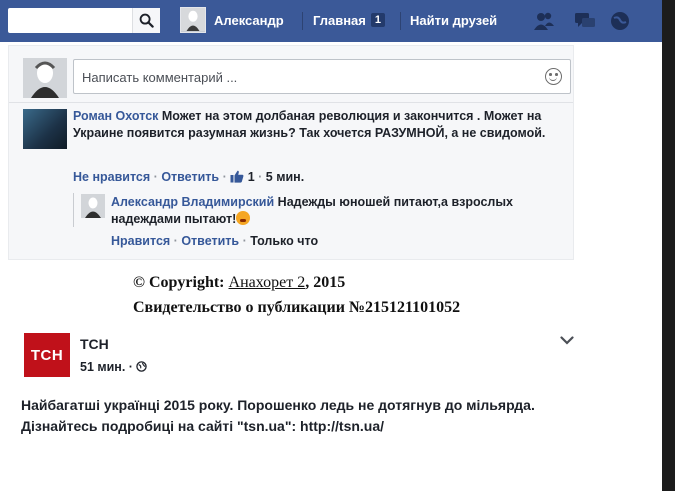 This screenshot has height=491, width=675. Describe the element at coordinates (377, 20) in the screenshot. I see `home-badge: 1` at that location.